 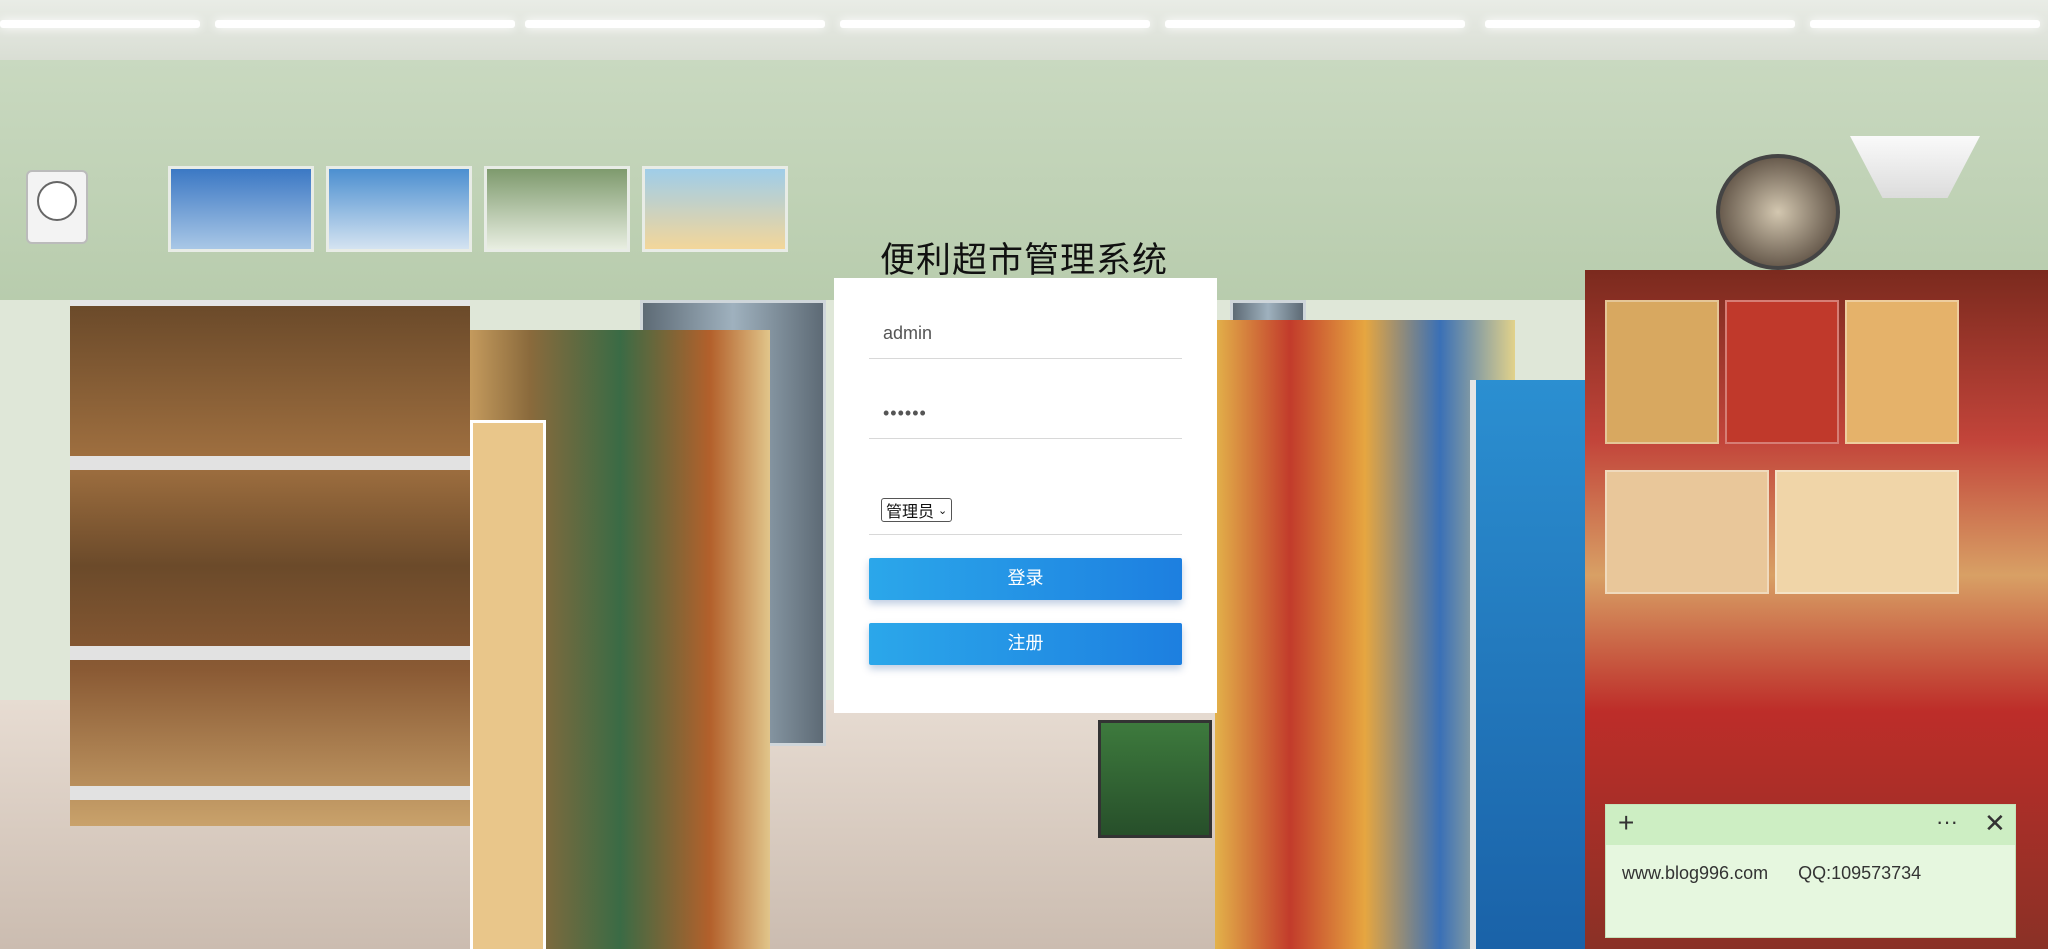 I want to click on page-title: 便利超市管理系统, so click(x=1023, y=261).